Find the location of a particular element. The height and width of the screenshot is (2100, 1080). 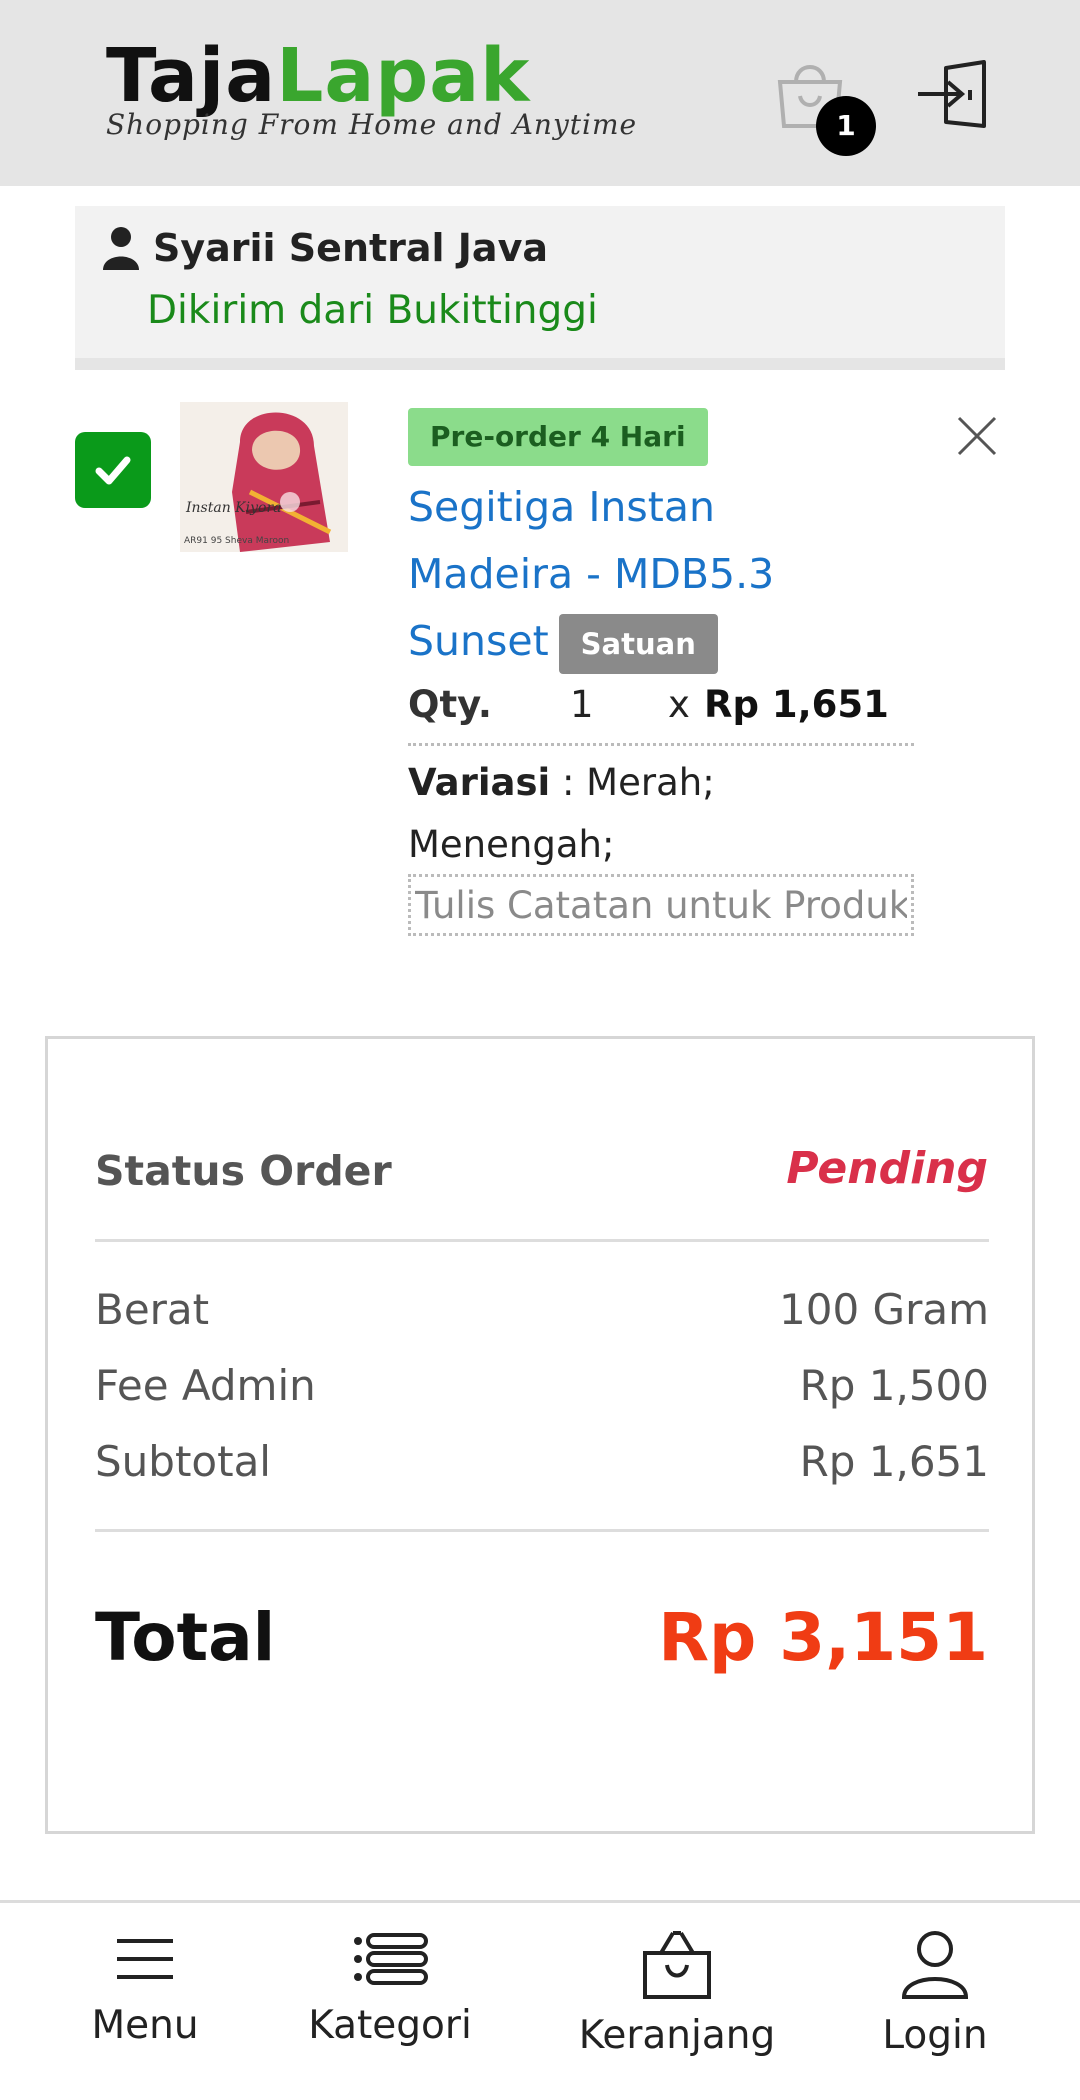

seller-row: Syarii Sentral Java is located at coordinates (325, 248).